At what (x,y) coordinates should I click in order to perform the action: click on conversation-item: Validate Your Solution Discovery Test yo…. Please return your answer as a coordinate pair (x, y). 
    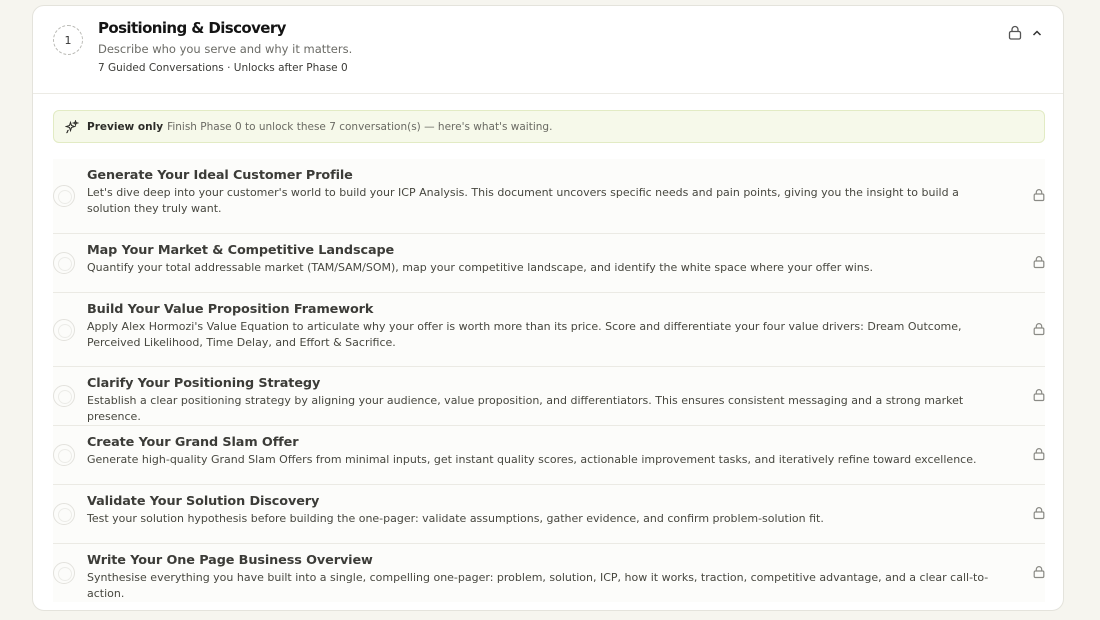
    Looking at the image, I should click on (549, 514).